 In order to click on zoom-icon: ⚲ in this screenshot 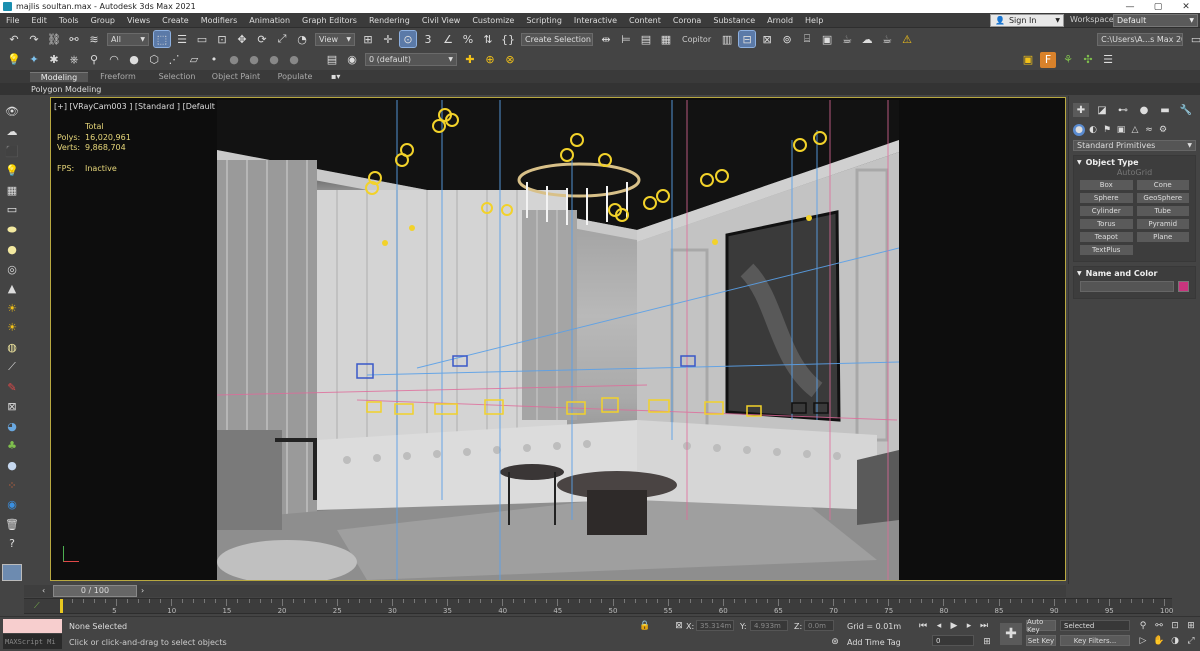, I will do `click(1143, 626)`.